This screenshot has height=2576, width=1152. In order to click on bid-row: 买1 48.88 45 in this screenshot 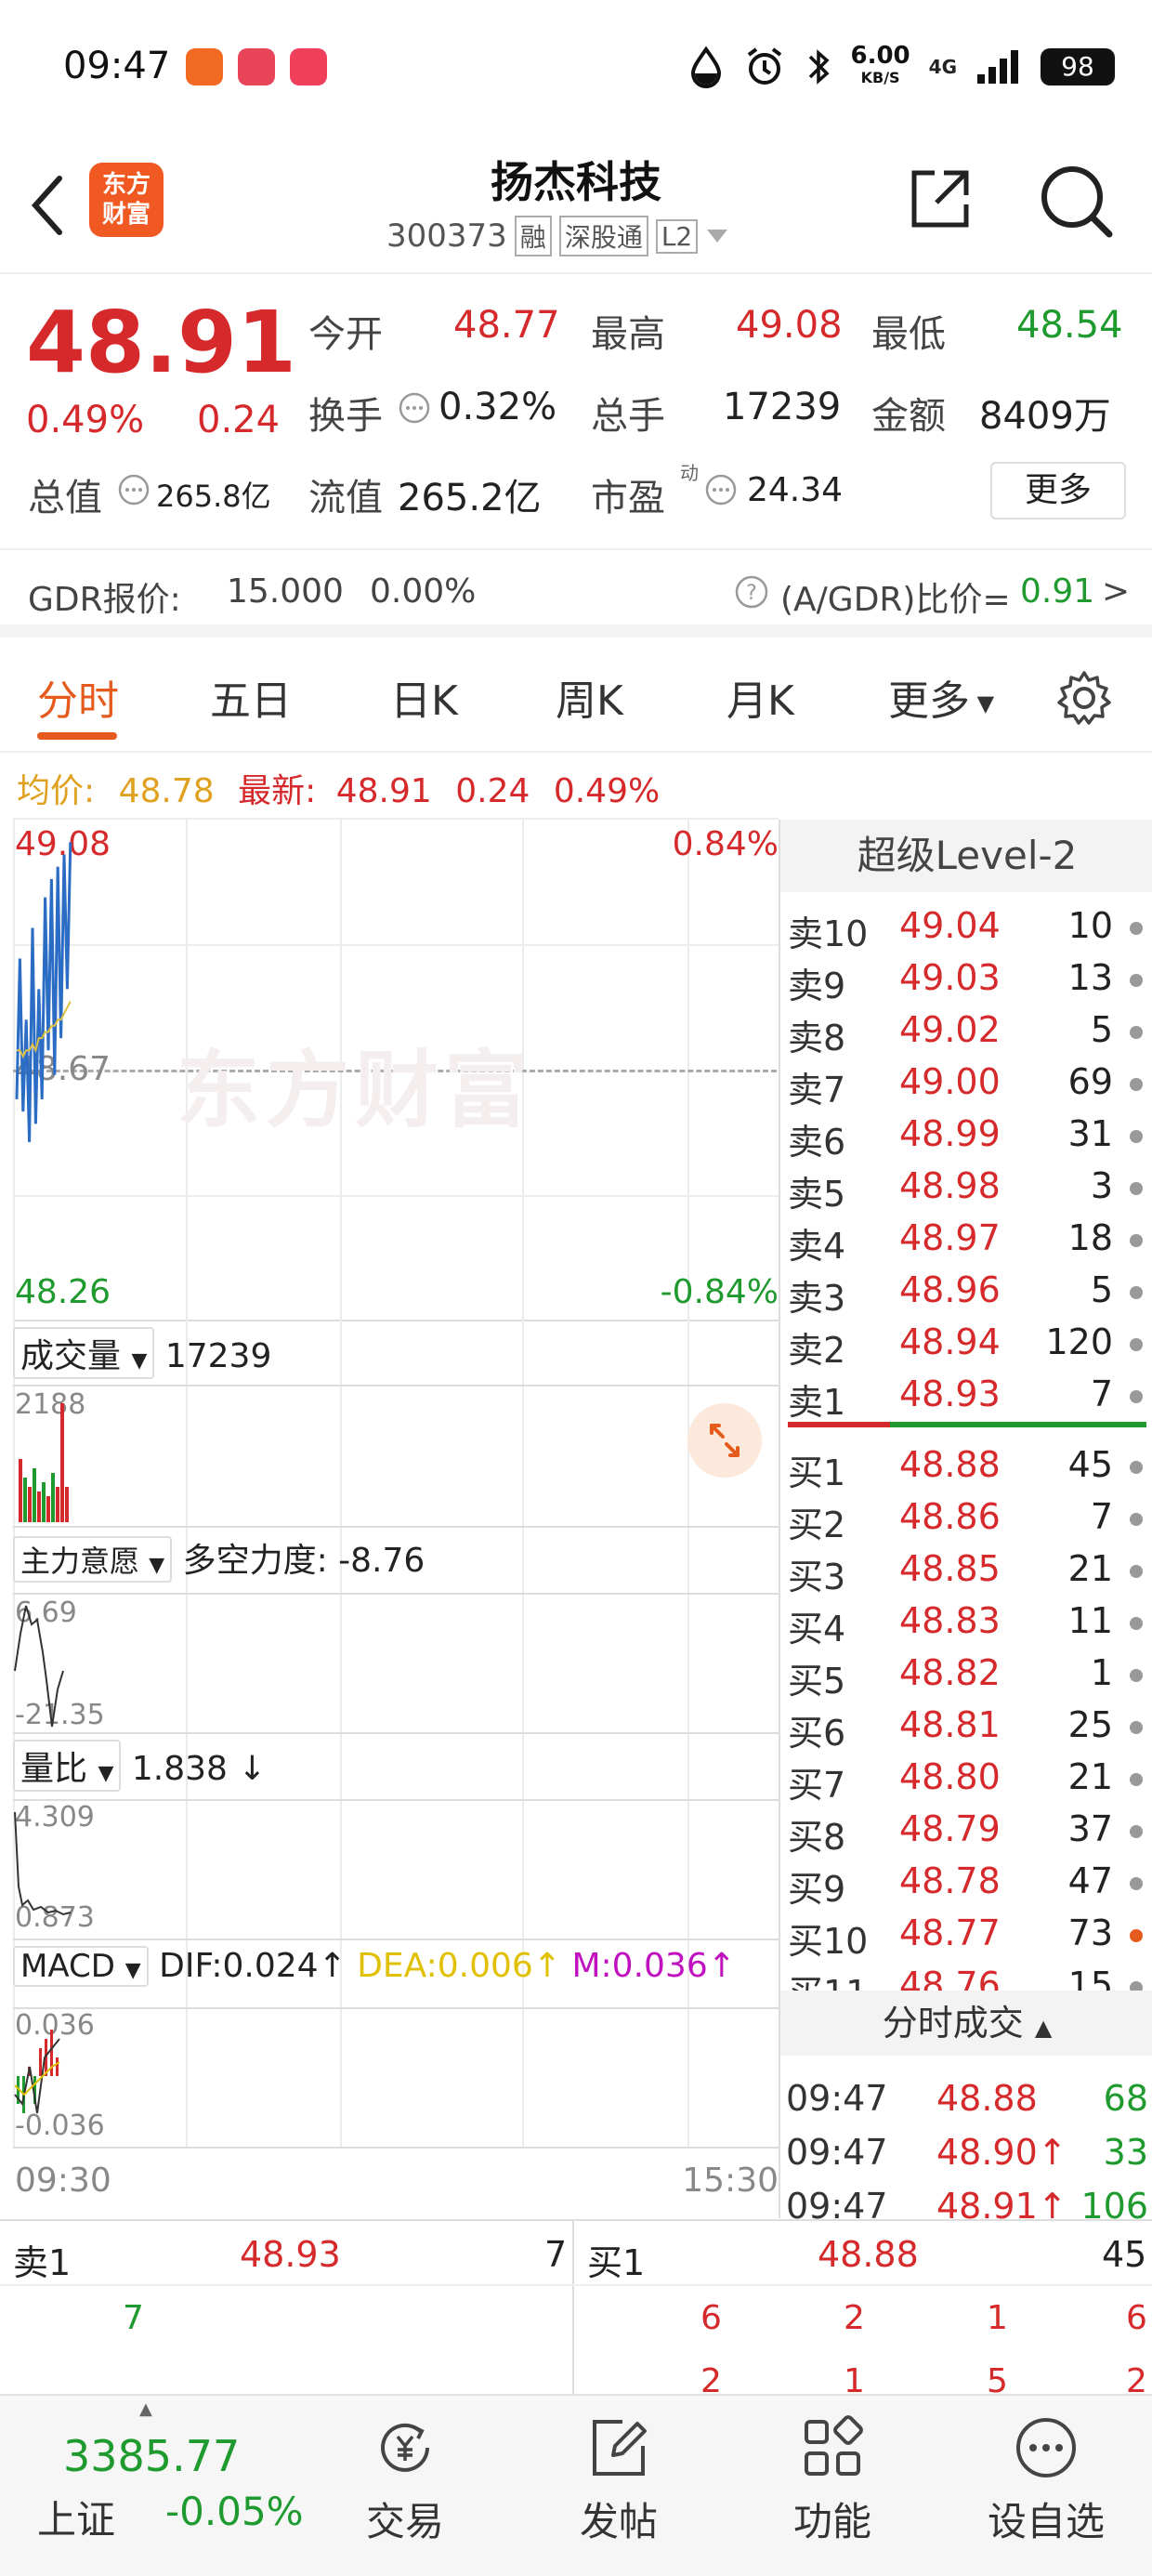, I will do `click(966, 1466)`.